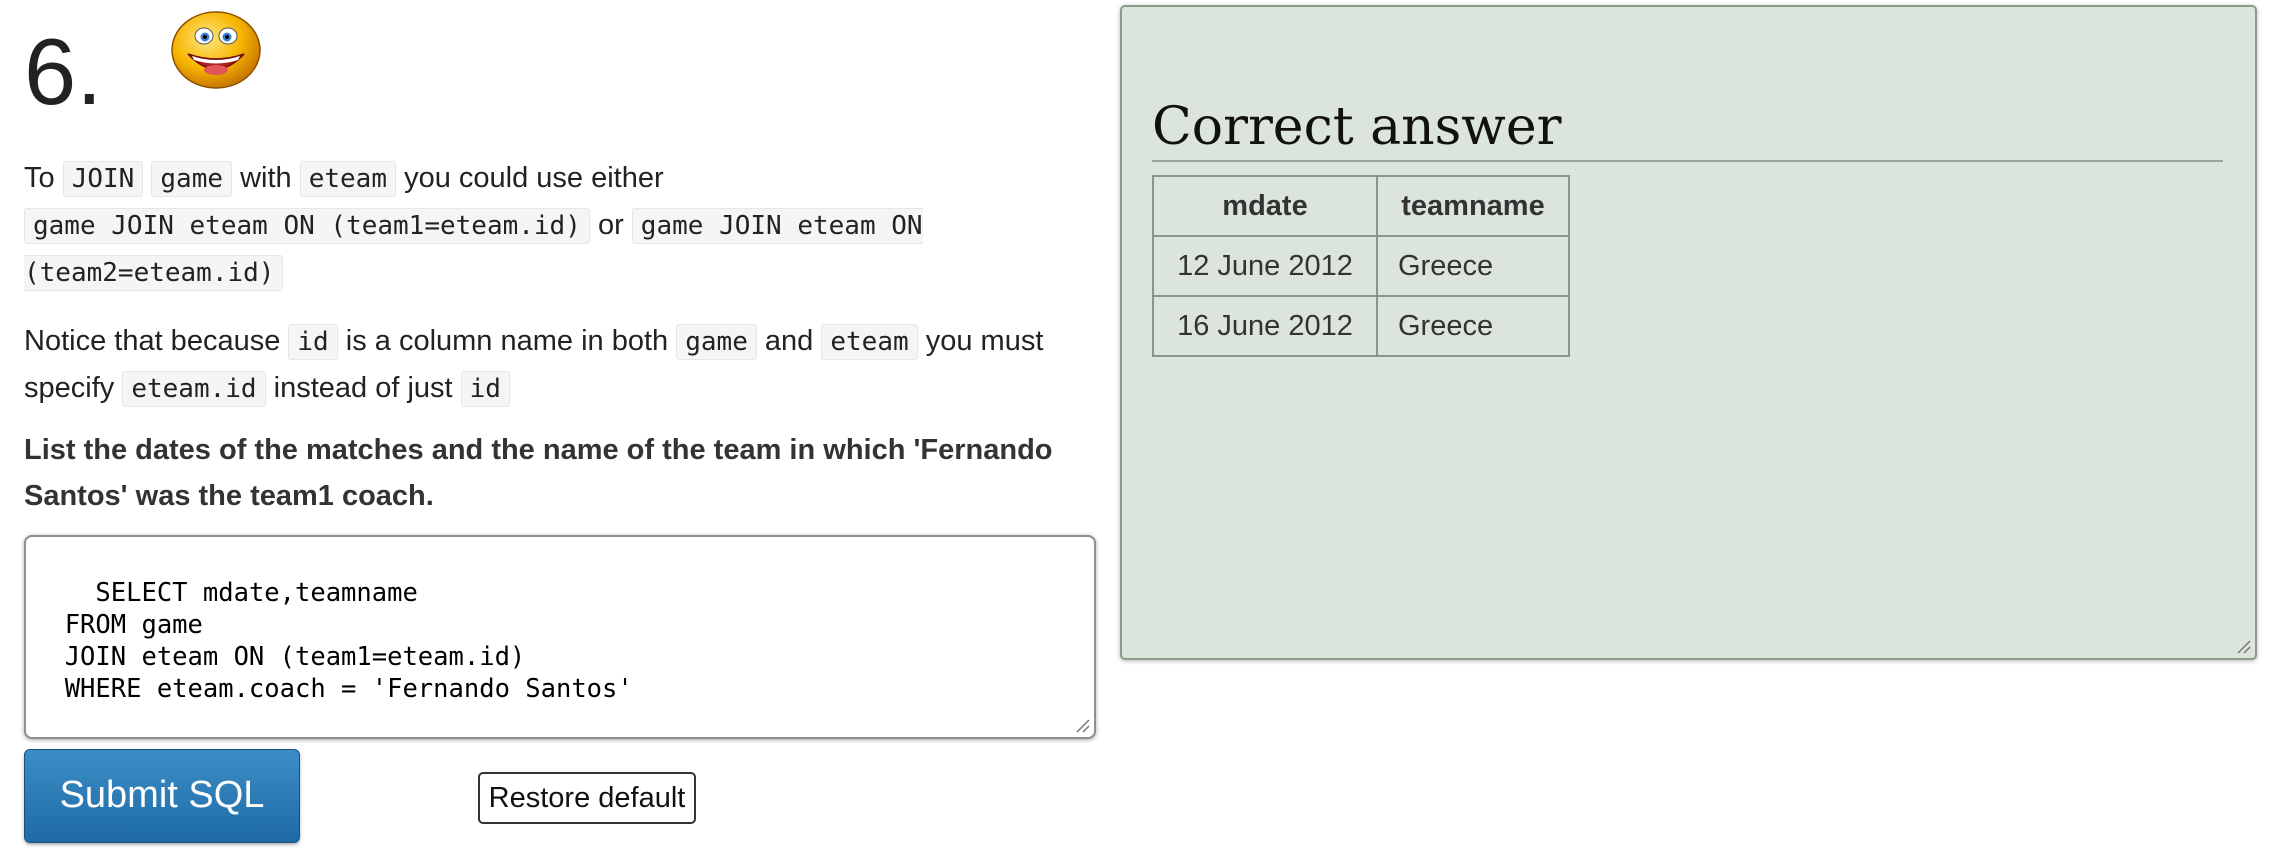  I want to click on answer-header-row: mdate teamname, so click(1361, 206).